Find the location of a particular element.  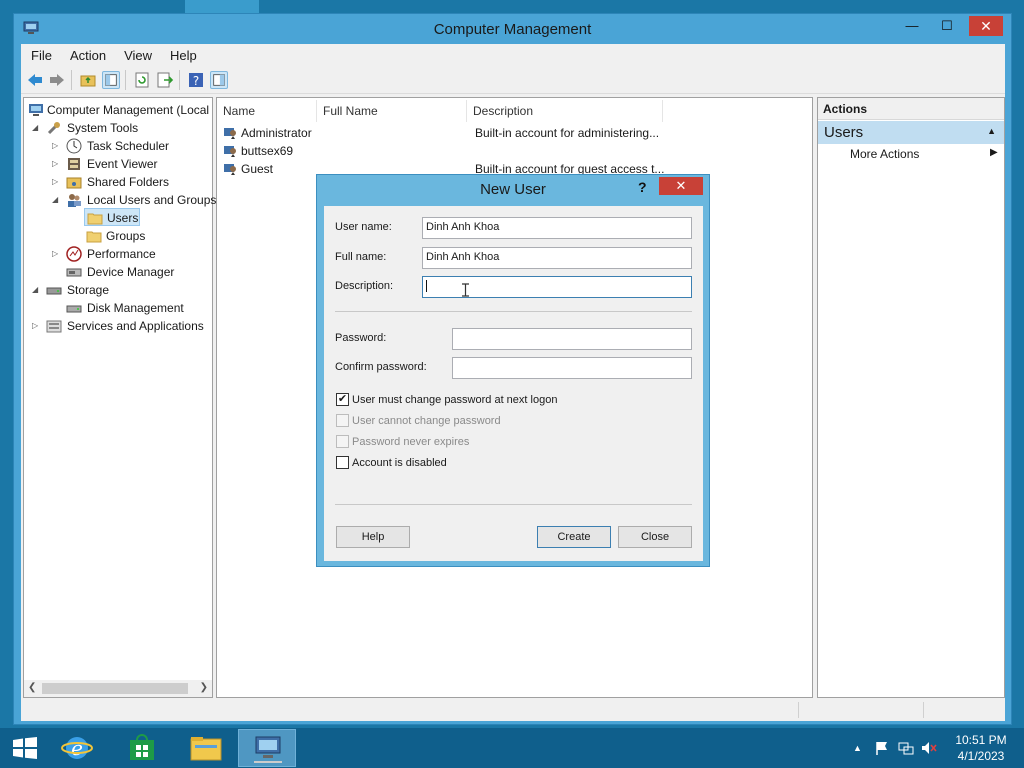

windows-start-icon is located at coordinates (25, 748).